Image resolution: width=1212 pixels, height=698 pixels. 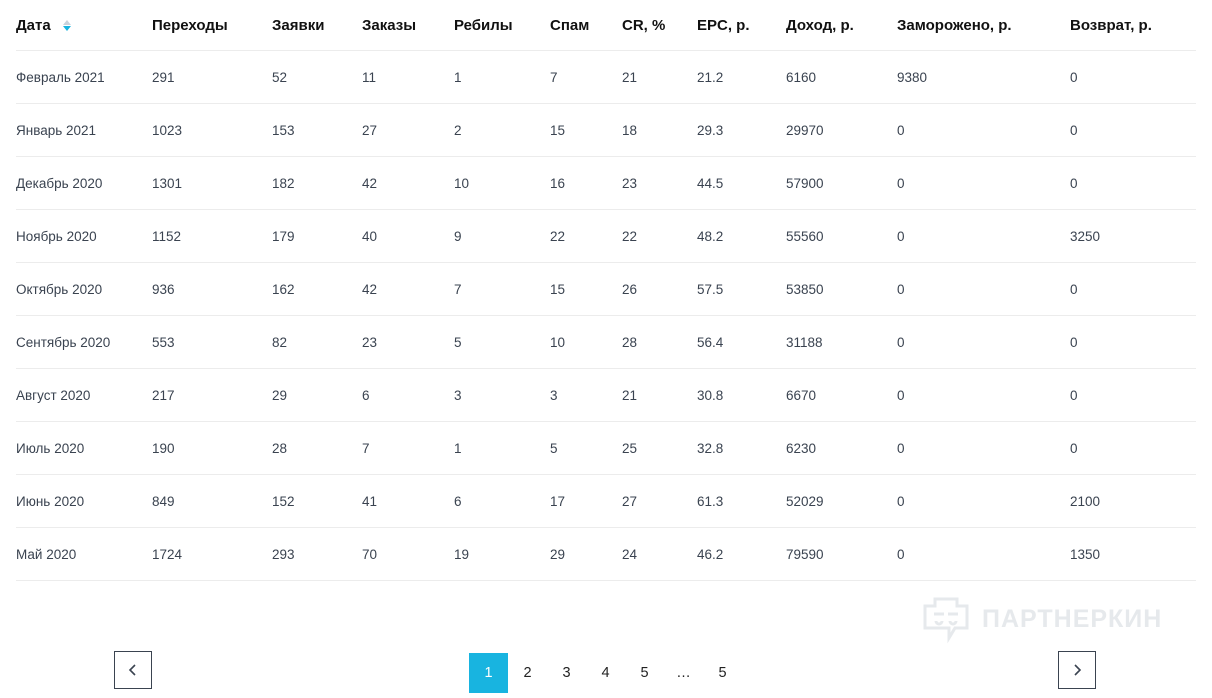 I want to click on cell-rebills: 10, so click(x=502, y=183).